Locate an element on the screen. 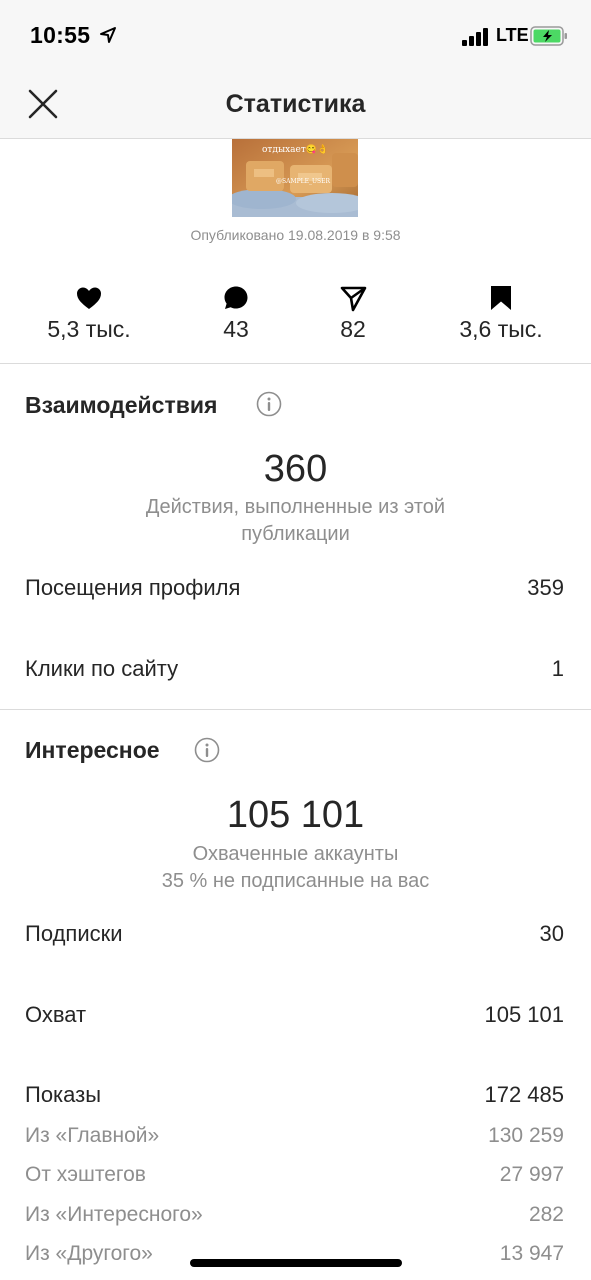  comment-icon is located at coordinates (236, 297).